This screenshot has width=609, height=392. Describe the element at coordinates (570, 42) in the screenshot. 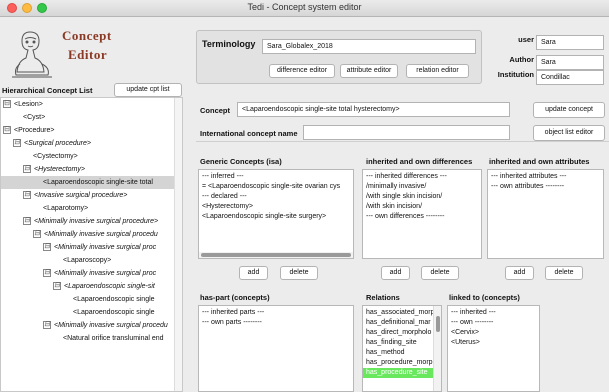

I see `user-field: Sara` at that location.